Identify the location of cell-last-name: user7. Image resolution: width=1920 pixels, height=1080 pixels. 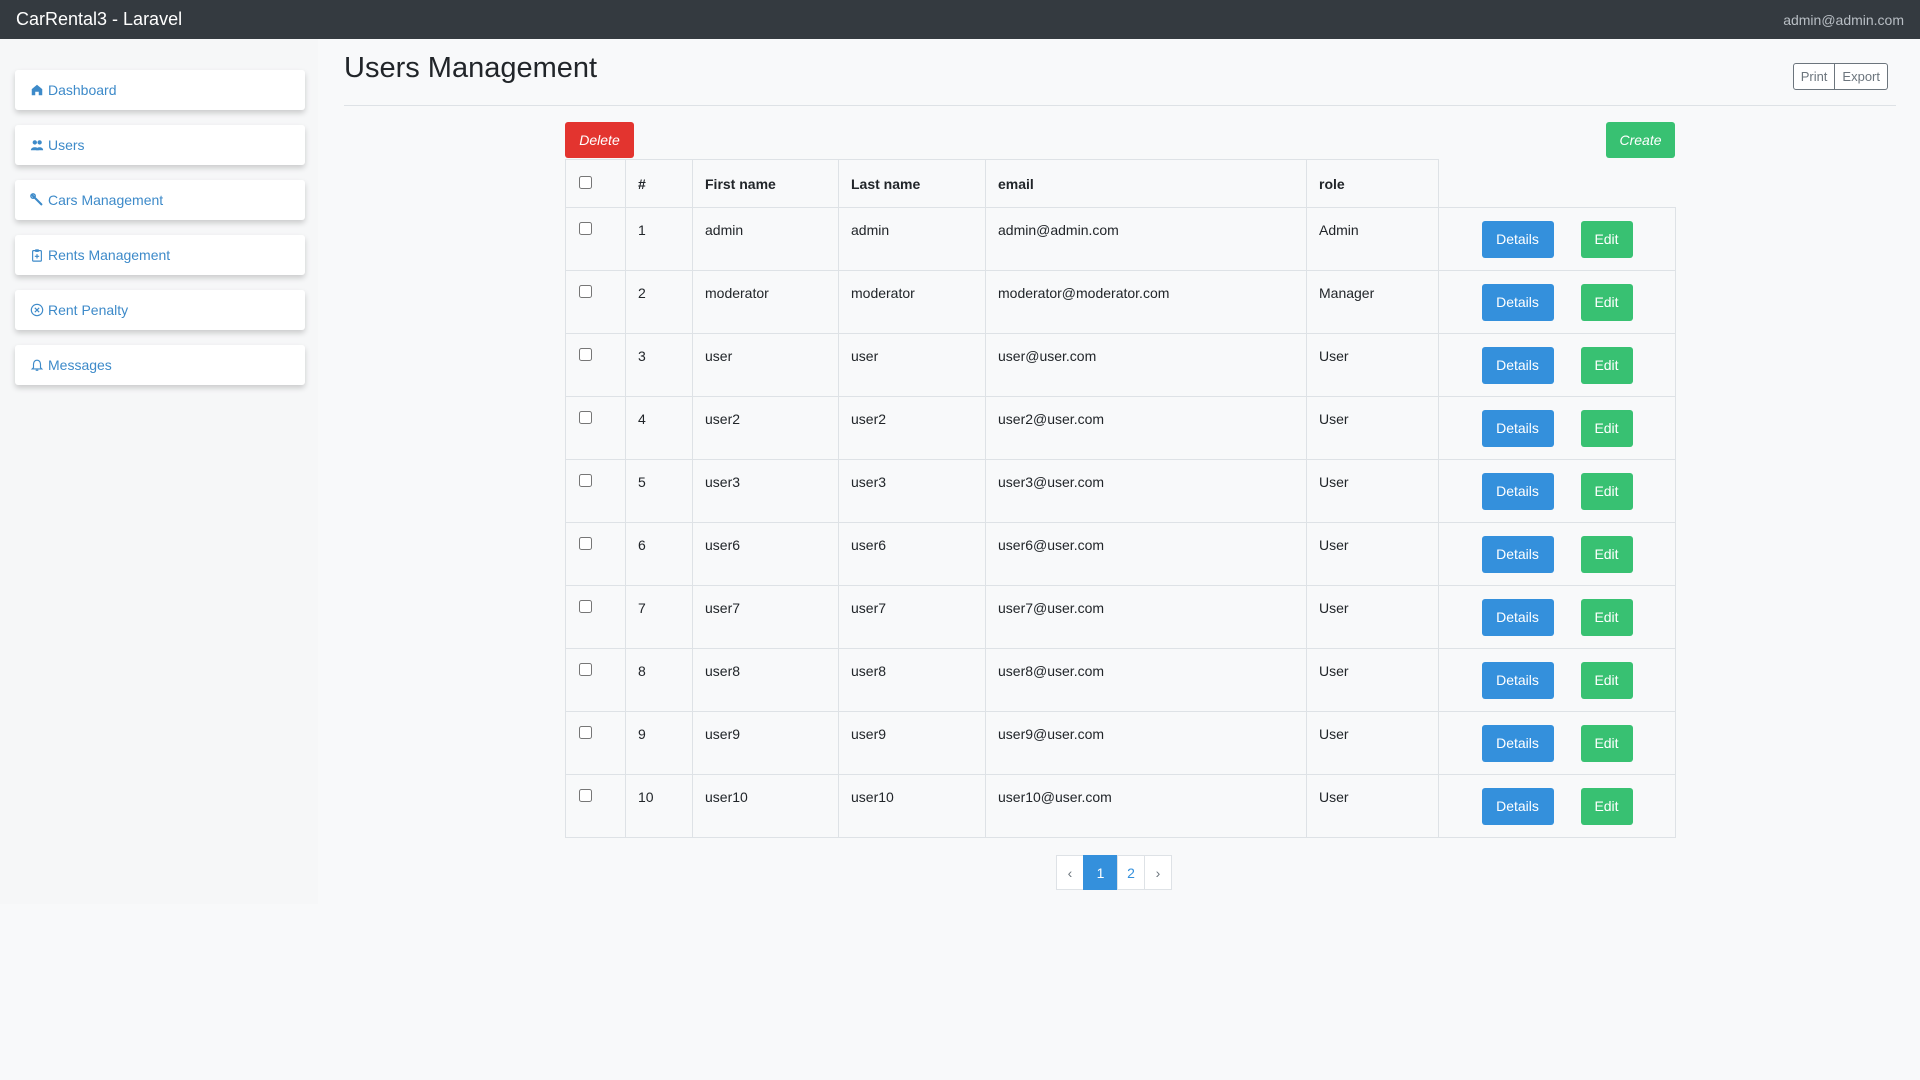
(912, 617).